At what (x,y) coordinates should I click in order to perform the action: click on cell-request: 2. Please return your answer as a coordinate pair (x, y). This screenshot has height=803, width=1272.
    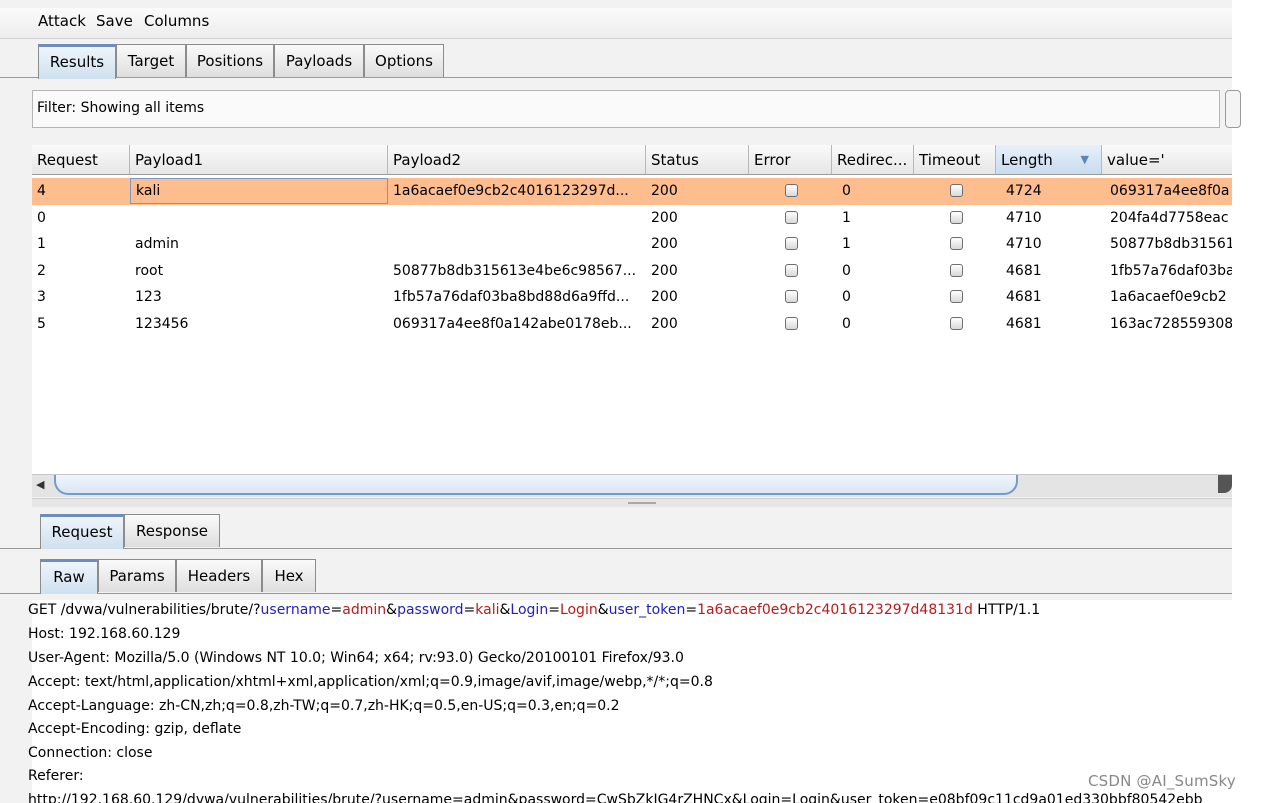
    Looking at the image, I should click on (41, 270).